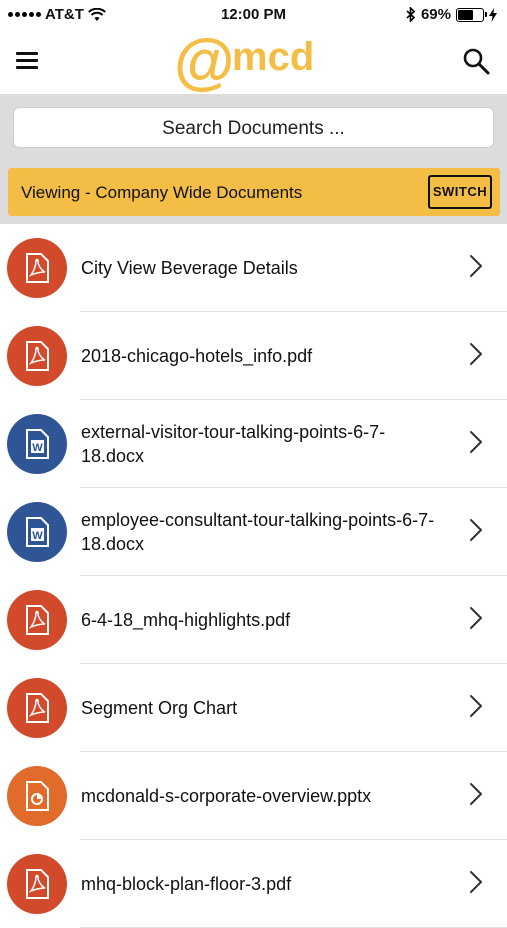  Describe the element at coordinates (493, 14) in the screenshot. I see `charging-bolt-icon` at that location.